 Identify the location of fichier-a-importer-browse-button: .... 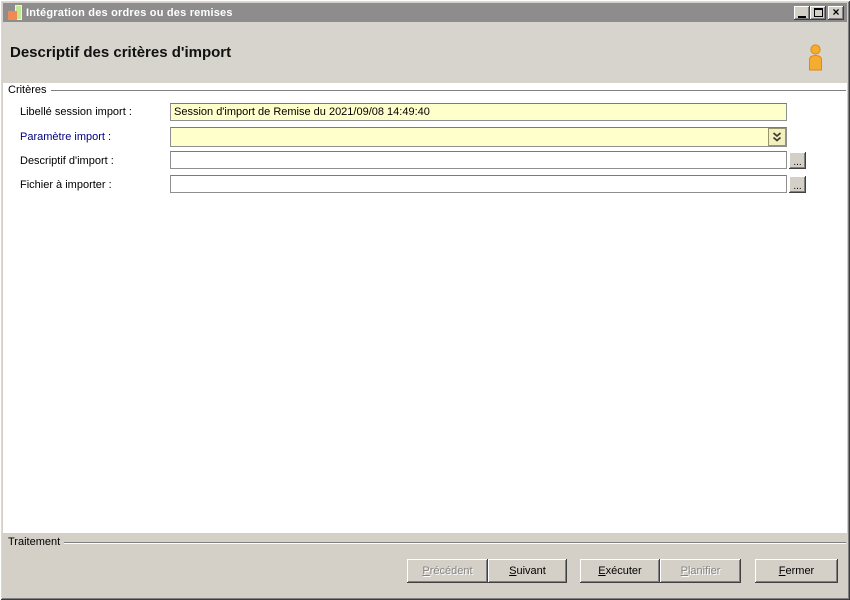
(797, 184).